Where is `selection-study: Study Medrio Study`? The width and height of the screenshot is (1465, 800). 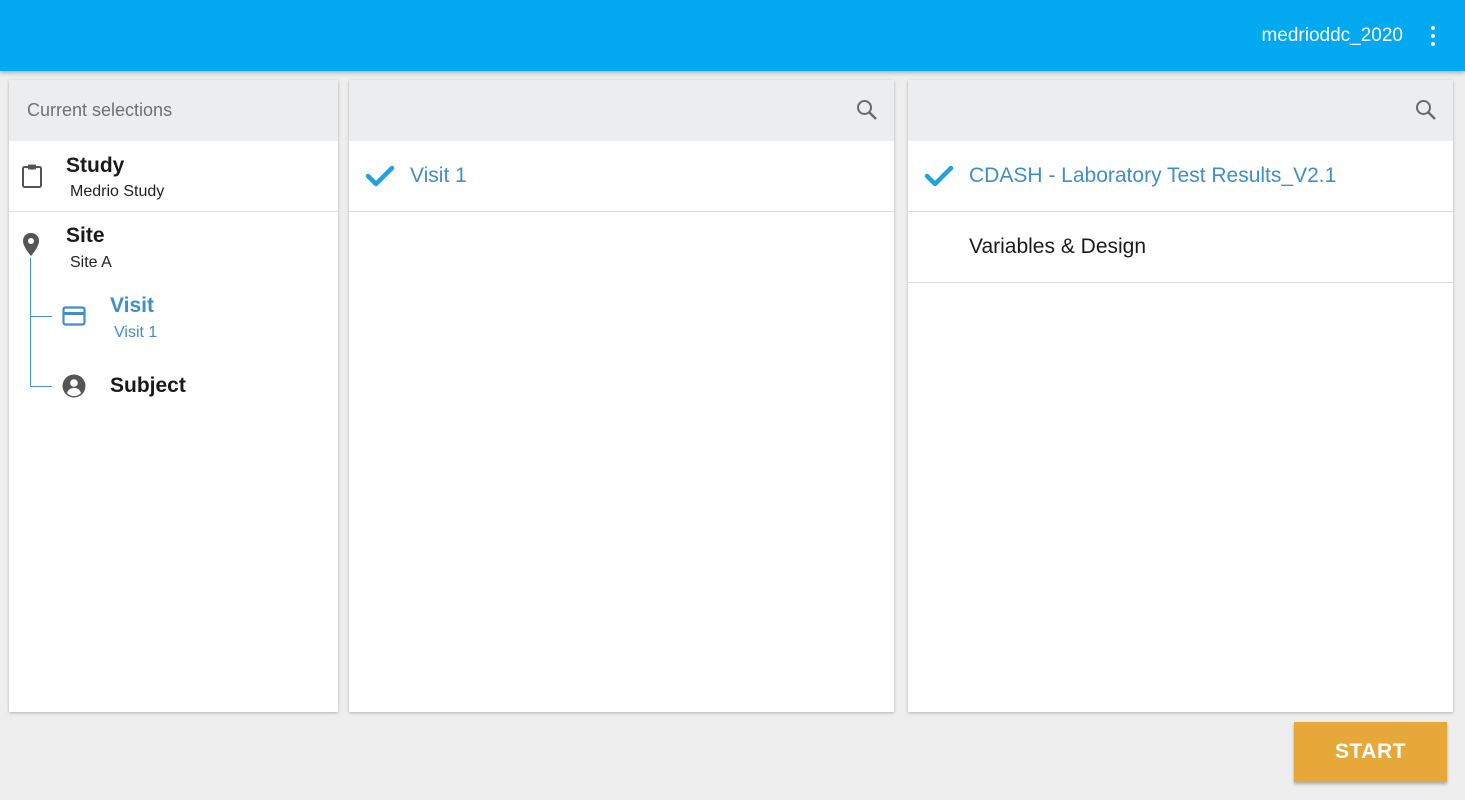
selection-study: Study Medrio Study is located at coordinates (173, 176).